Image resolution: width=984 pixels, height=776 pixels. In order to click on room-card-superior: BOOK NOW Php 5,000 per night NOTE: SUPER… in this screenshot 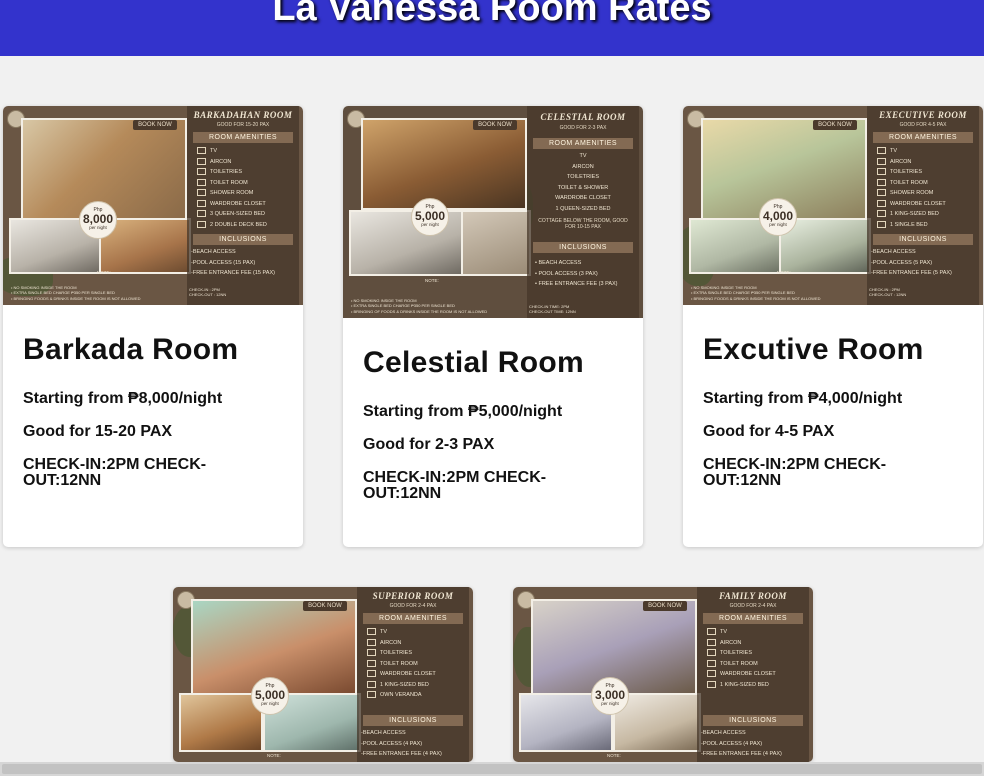, I will do `click(323, 674)`.